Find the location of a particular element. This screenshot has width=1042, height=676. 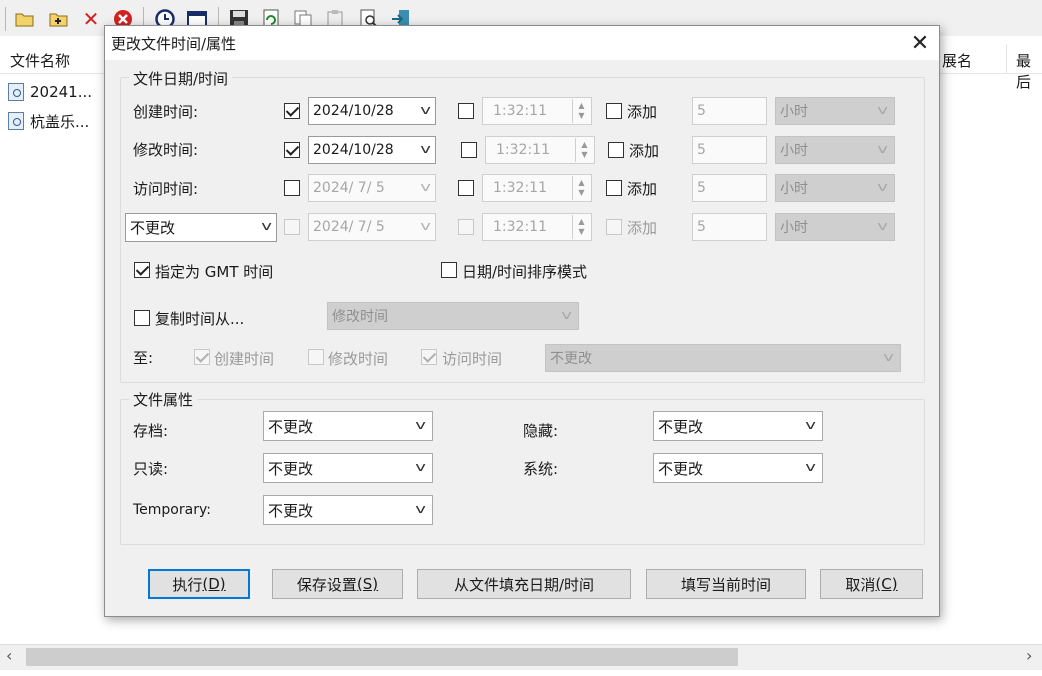

created-add-label: 添加 is located at coordinates (642, 112).